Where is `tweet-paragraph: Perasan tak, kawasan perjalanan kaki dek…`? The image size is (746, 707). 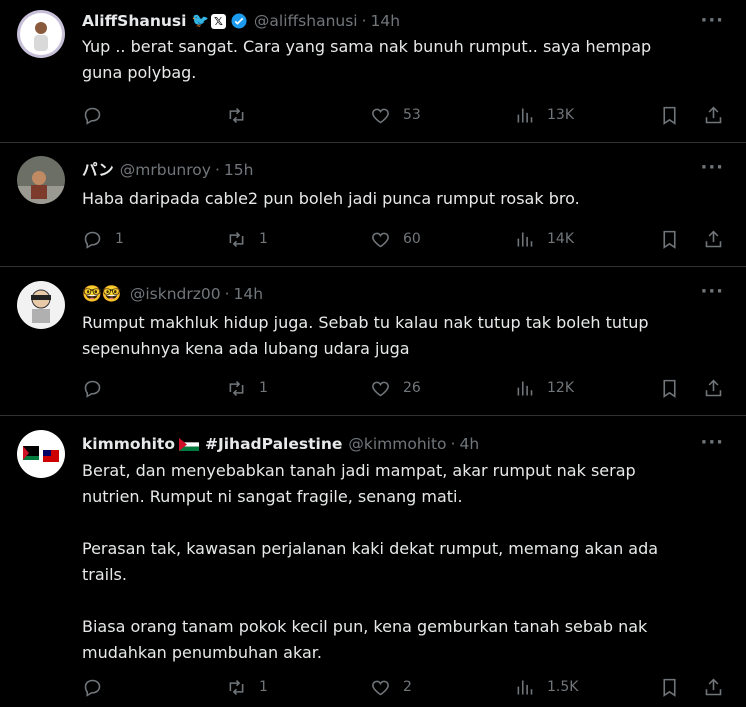 tweet-paragraph: Perasan tak, kawasan perjalanan kaki dek… is located at coordinates (370, 561).